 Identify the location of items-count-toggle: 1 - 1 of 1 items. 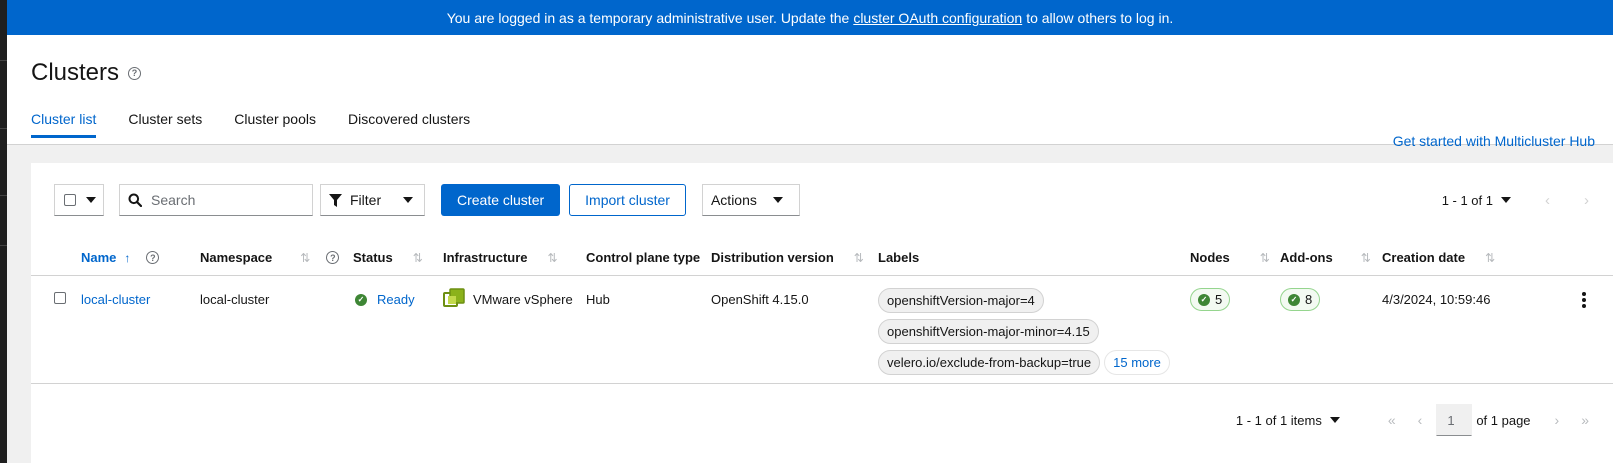
(1279, 420).